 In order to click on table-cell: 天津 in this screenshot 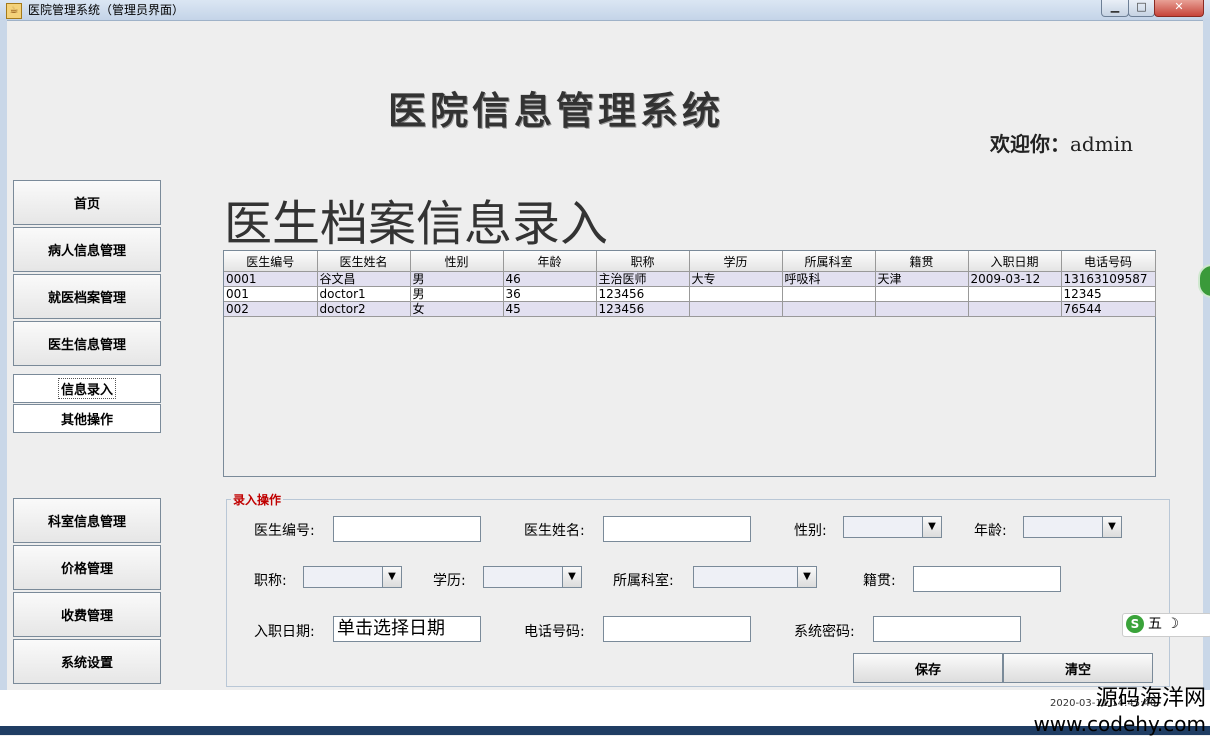, I will do `click(922, 279)`.